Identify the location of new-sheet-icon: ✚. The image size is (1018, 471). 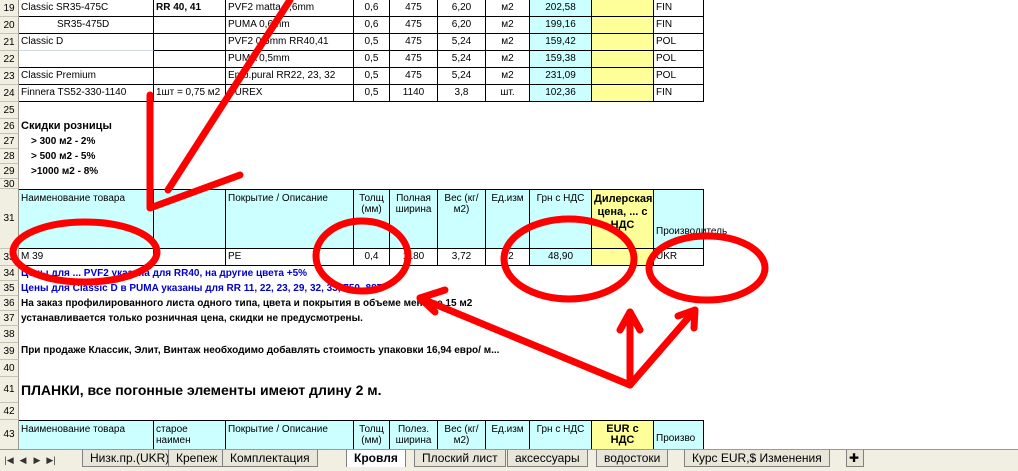
(855, 458).